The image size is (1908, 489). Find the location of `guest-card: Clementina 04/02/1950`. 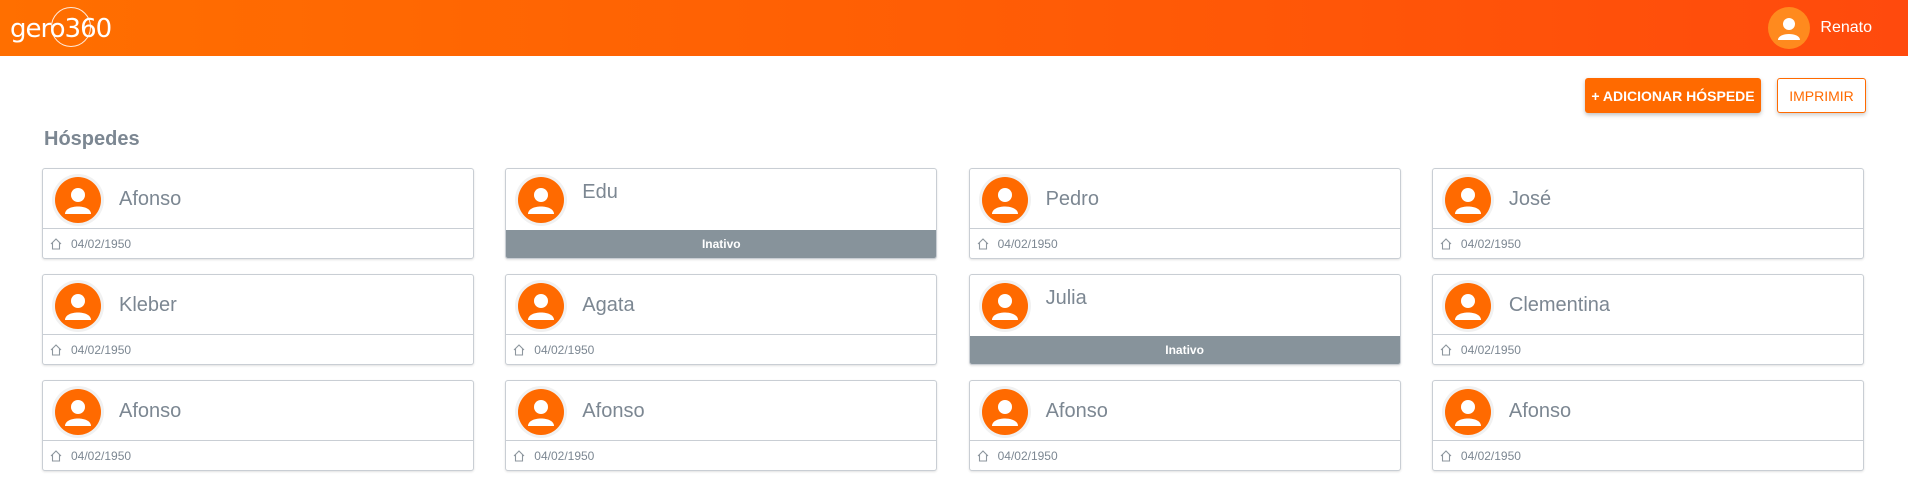

guest-card: Clementina 04/02/1950 is located at coordinates (1647, 319).